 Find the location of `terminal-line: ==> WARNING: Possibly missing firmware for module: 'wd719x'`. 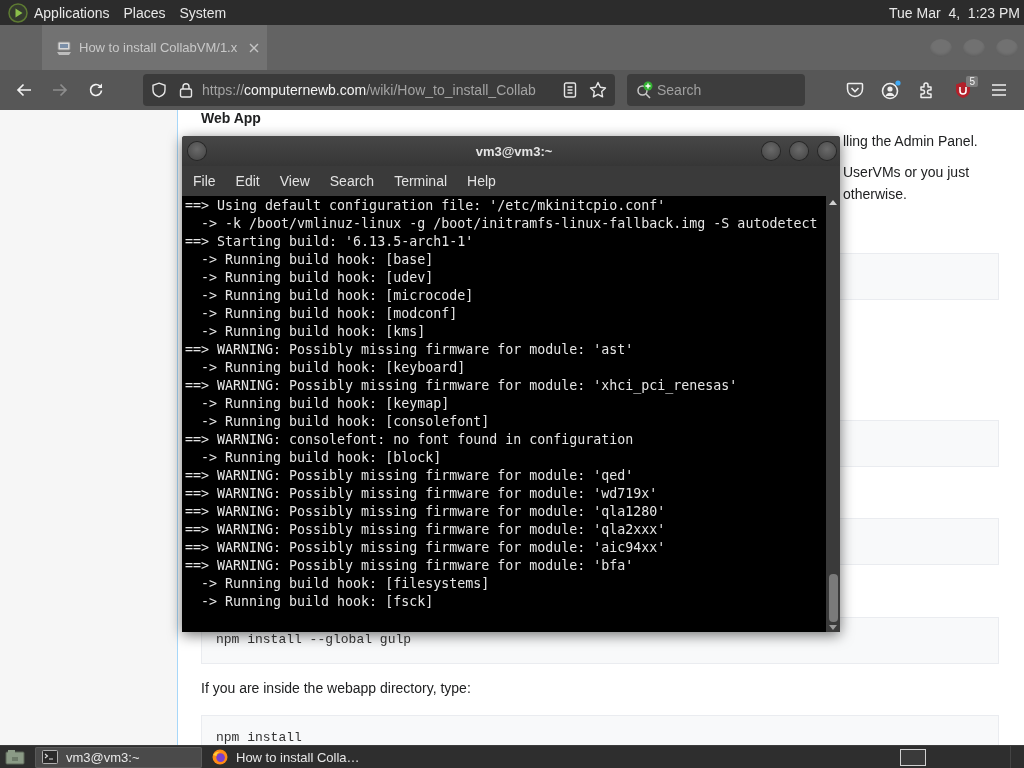

terminal-line: ==> WARNING: Possibly missing firmware for module: 'wd719x' is located at coordinates (421, 494).